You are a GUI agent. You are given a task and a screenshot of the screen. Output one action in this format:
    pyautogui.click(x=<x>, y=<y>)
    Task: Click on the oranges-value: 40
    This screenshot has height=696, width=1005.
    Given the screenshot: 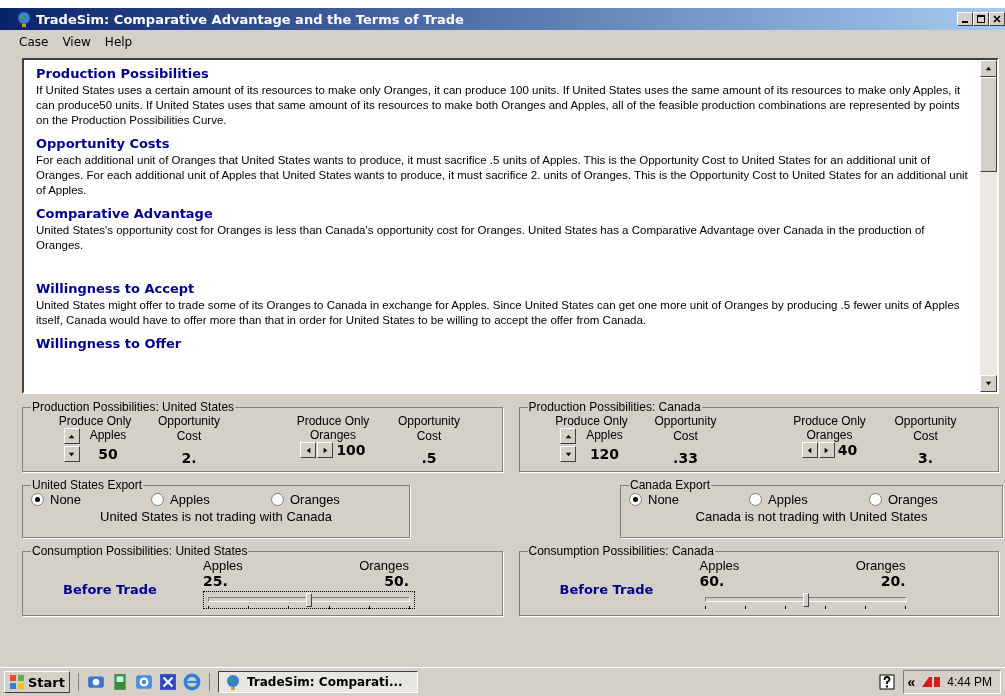 What is the action you would take?
    pyautogui.click(x=847, y=450)
    